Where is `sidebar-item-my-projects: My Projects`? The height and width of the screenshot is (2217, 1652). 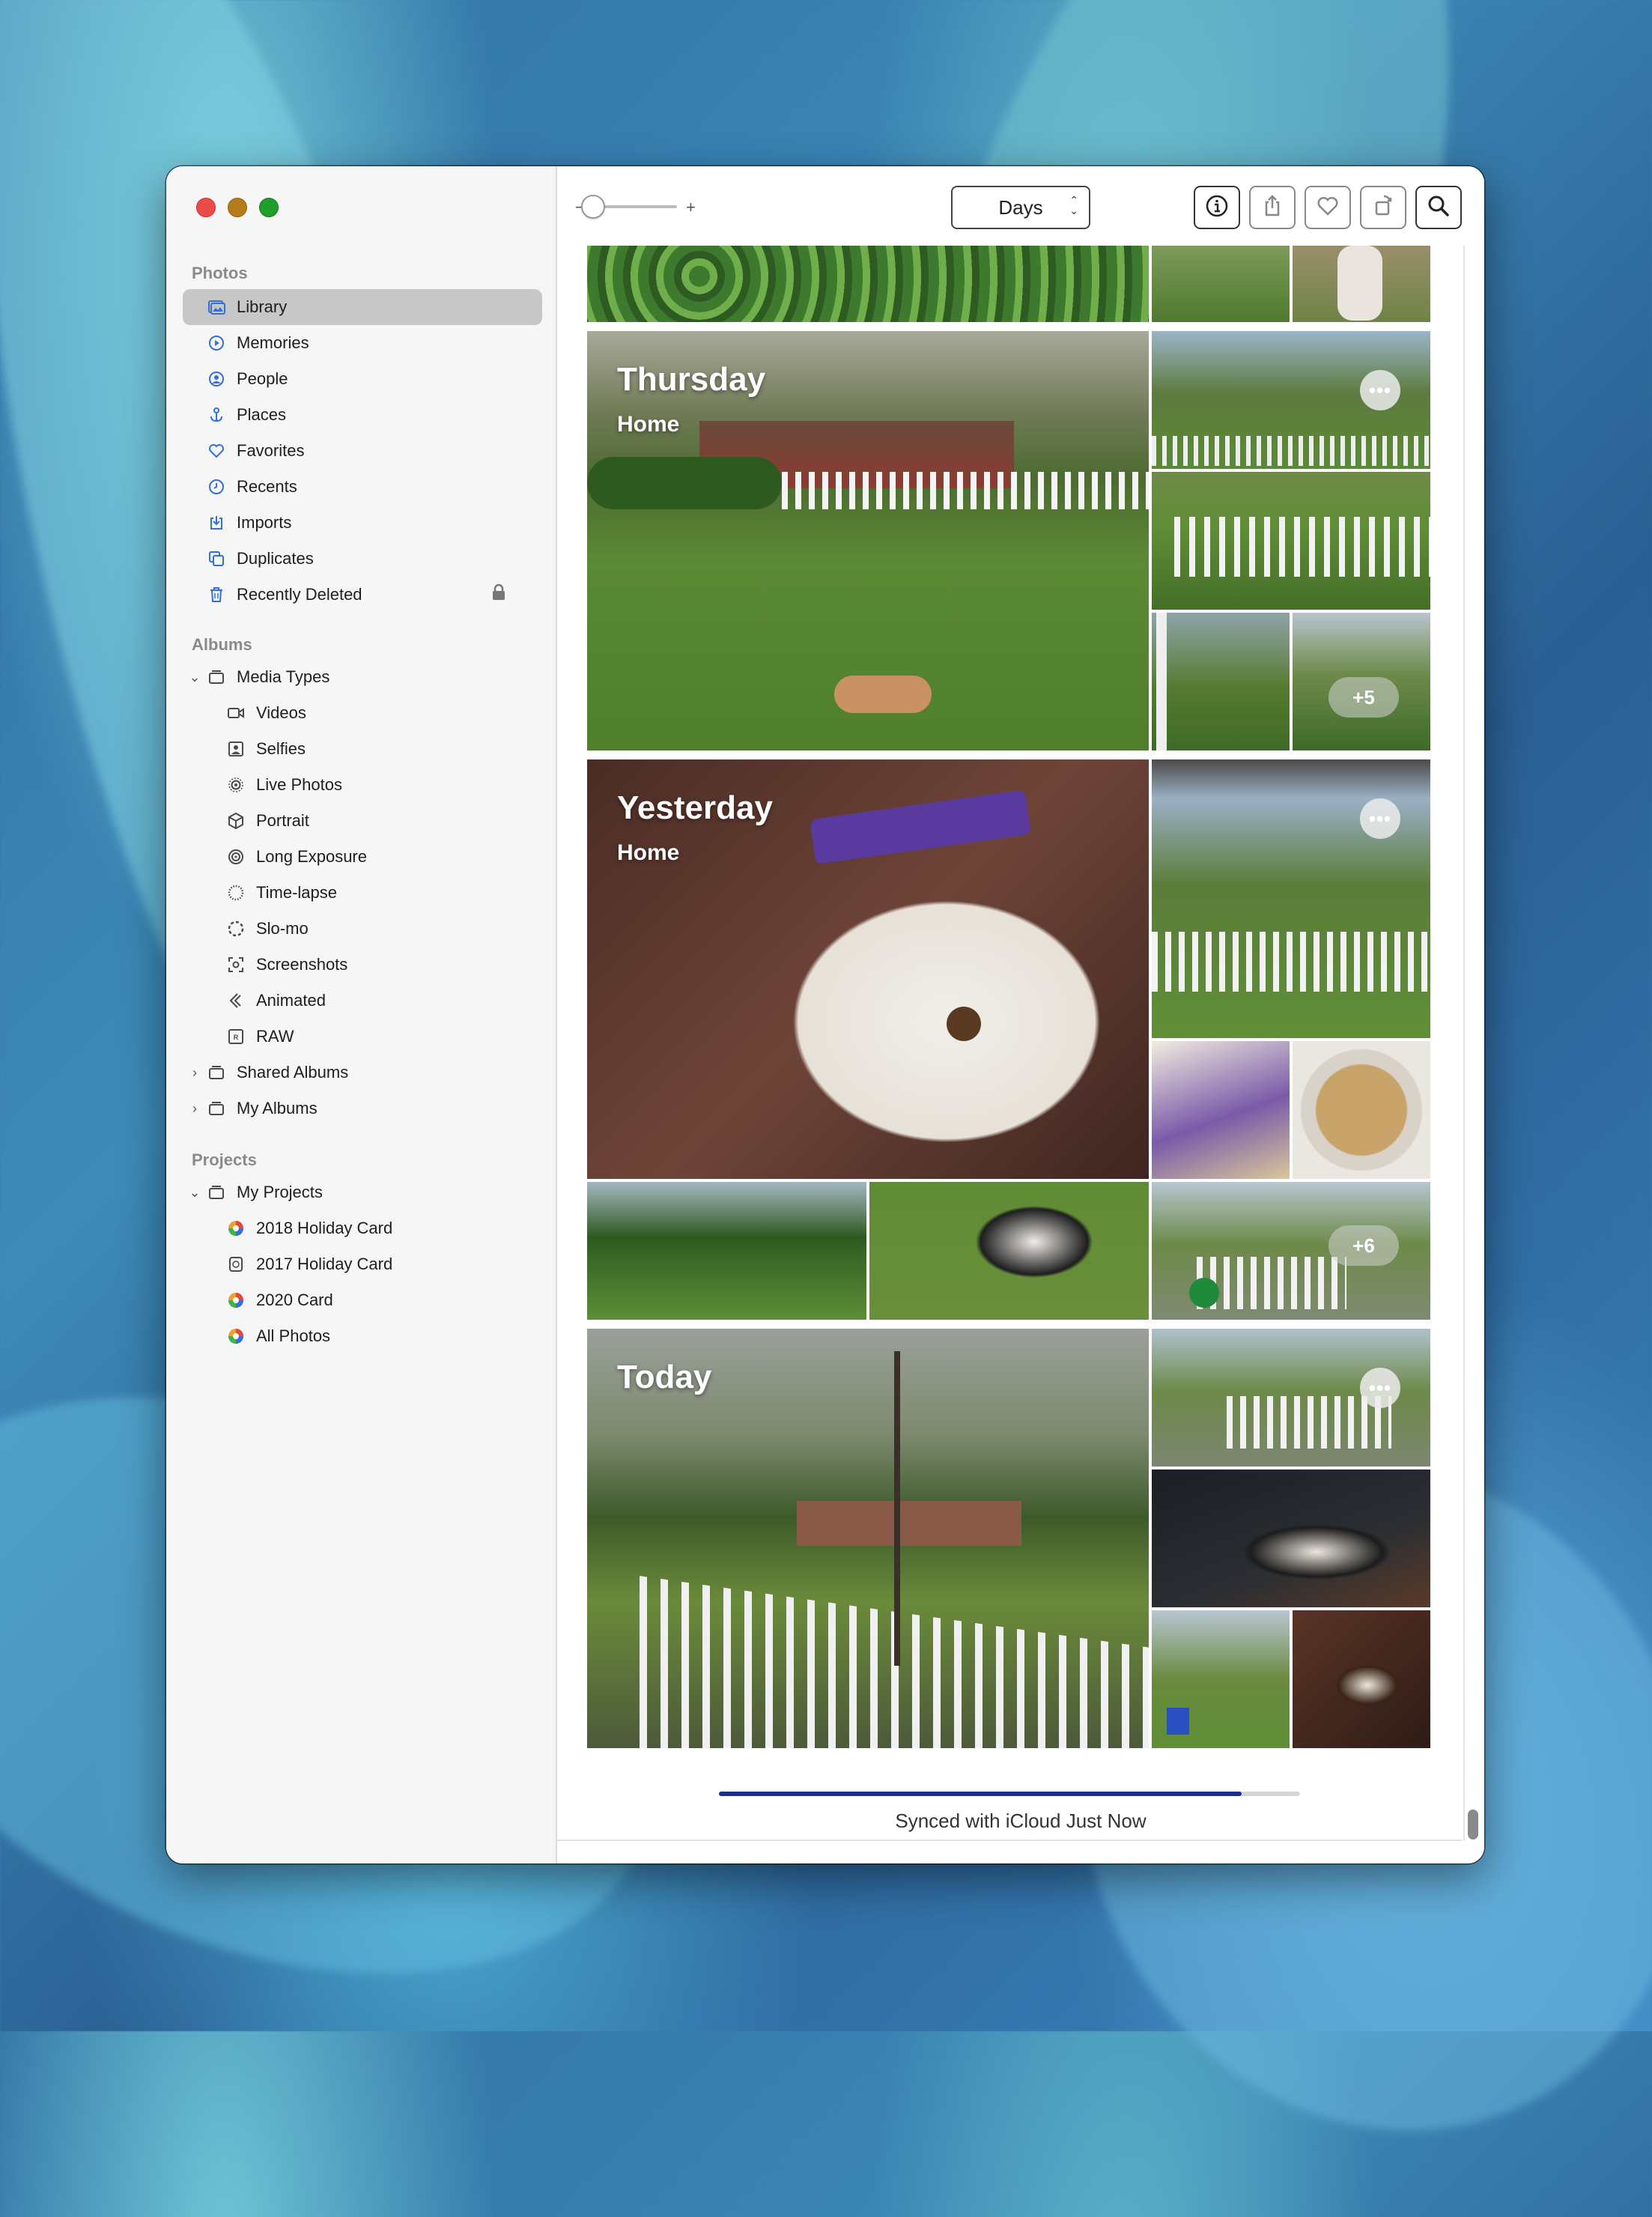
sidebar-item-my-projects: My Projects is located at coordinates (265, 1192).